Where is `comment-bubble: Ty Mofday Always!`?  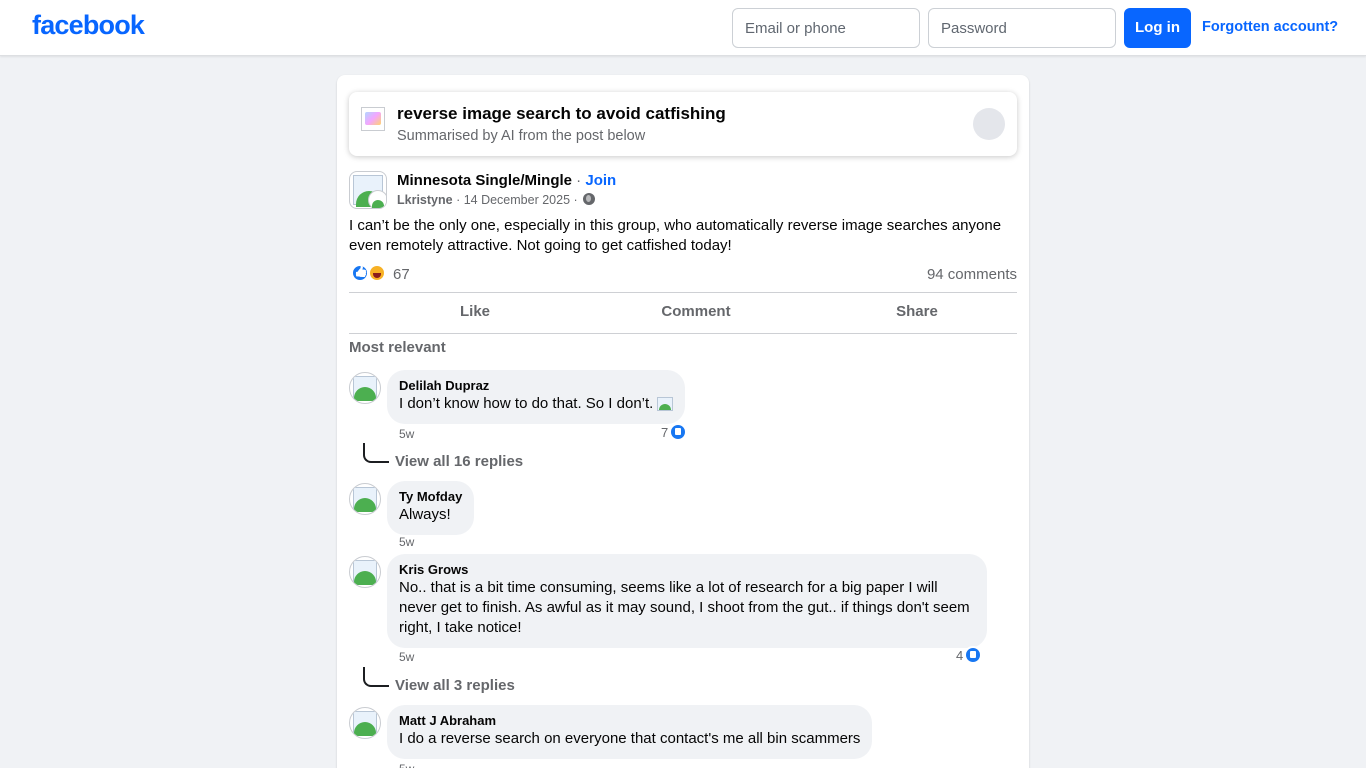
comment-bubble: Ty Mofday Always! is located at coordinates (431, 508).